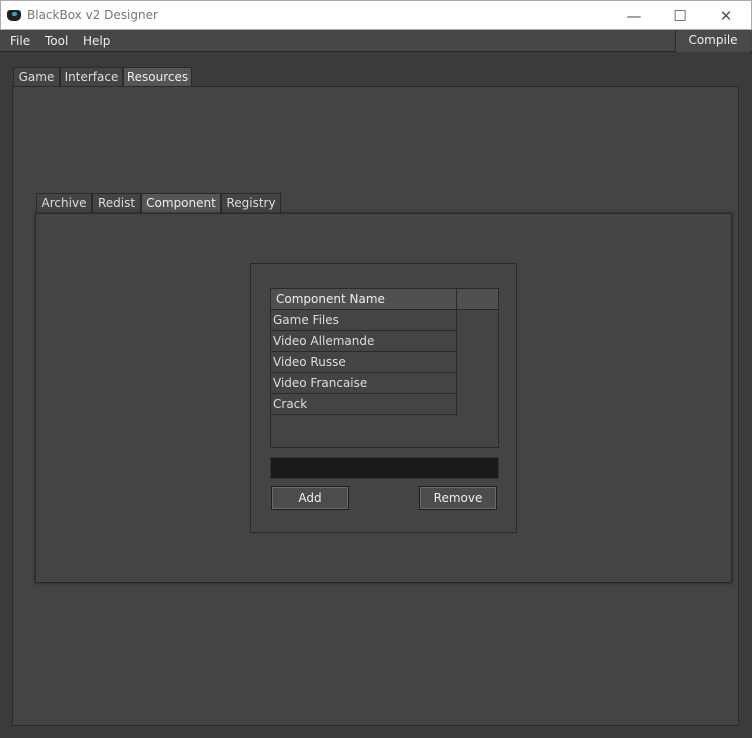 The height and width of the screenshot is (738, 752). I want to click on table-row: Video Allemande, so click(364, 341).